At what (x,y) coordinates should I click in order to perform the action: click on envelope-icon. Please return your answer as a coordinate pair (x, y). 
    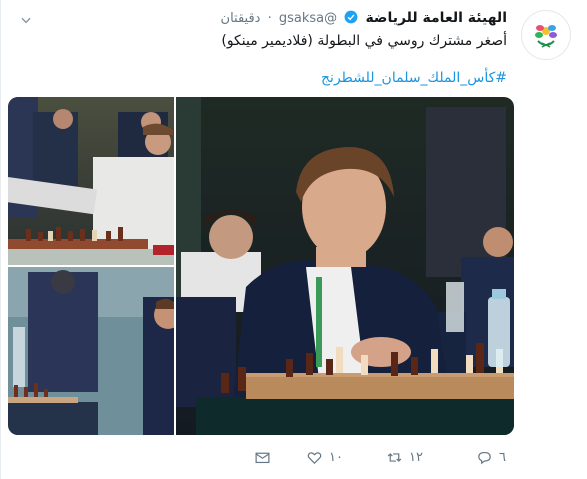
    Looking at the image, I should click on (262, 458).